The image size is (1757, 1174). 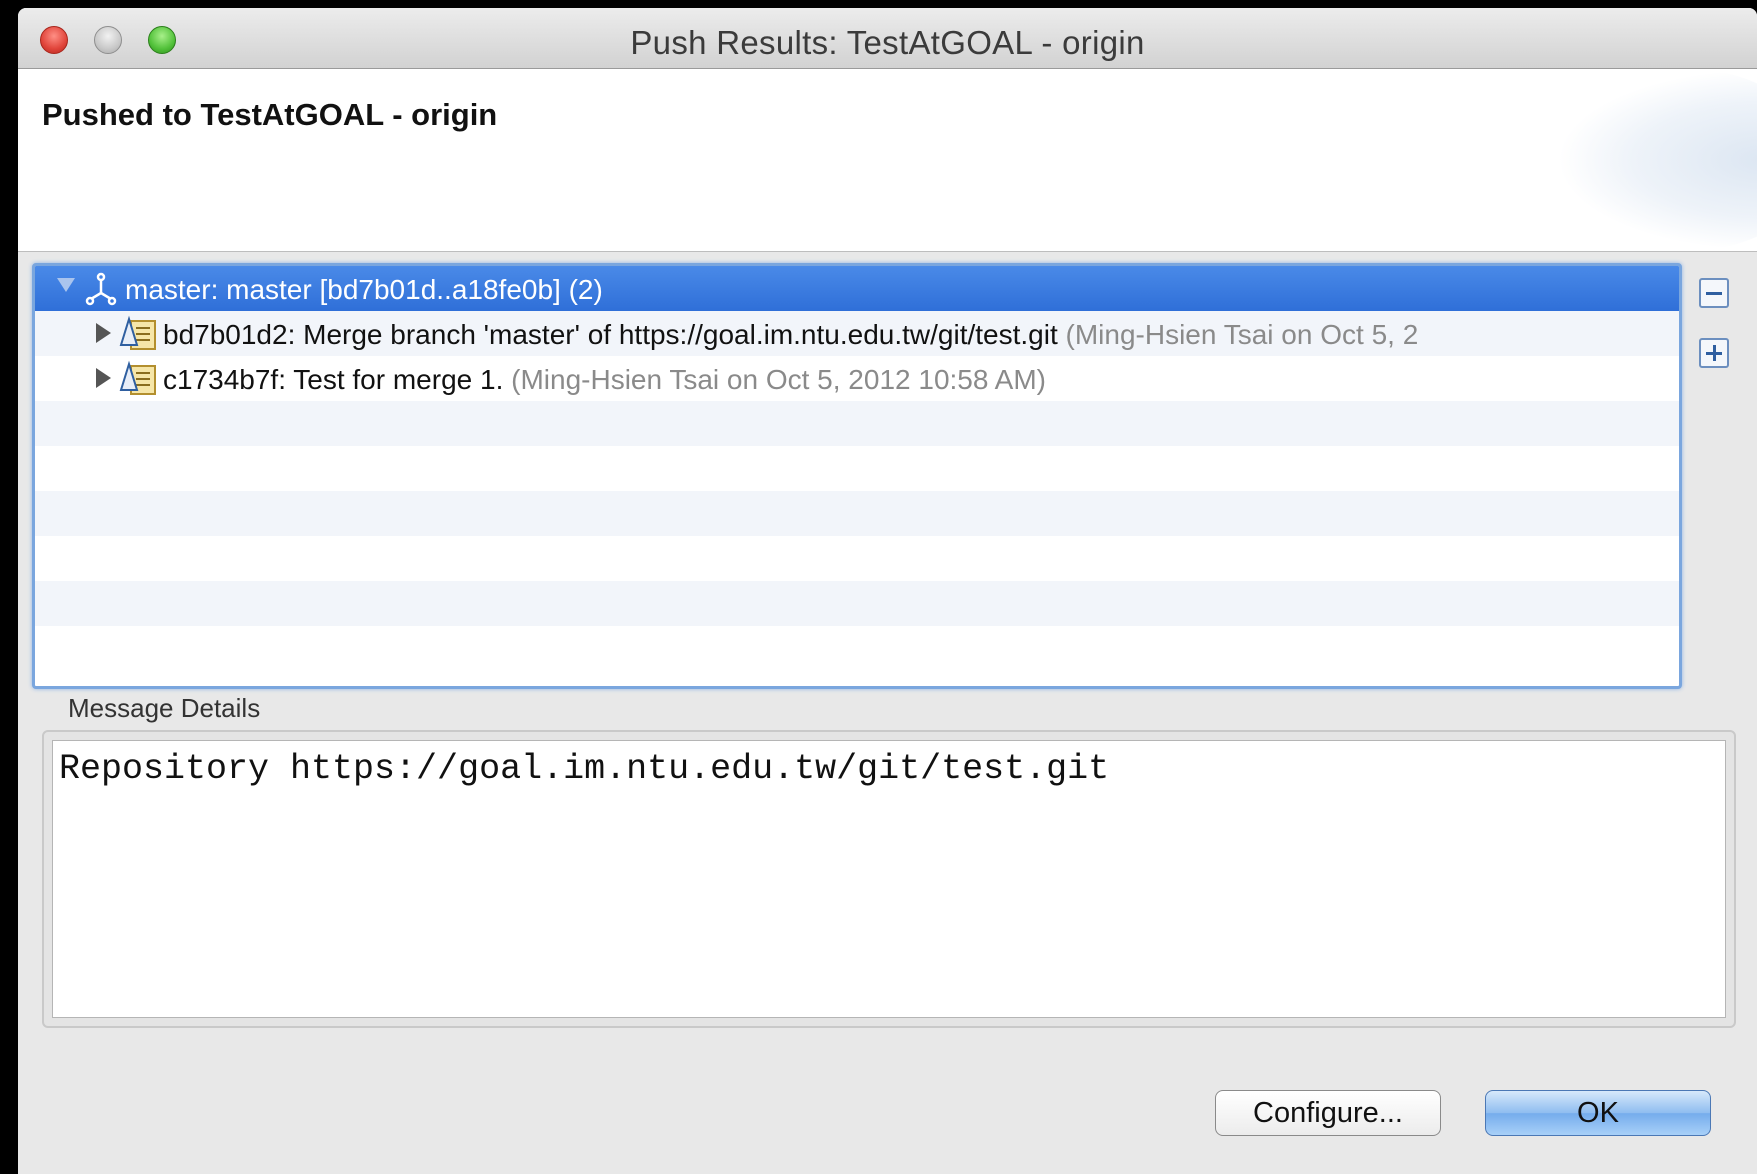 What do you see at coordinates (1657, 160) in the screenshot?
I see `header-decoration` at bounding box center [1657, 160].